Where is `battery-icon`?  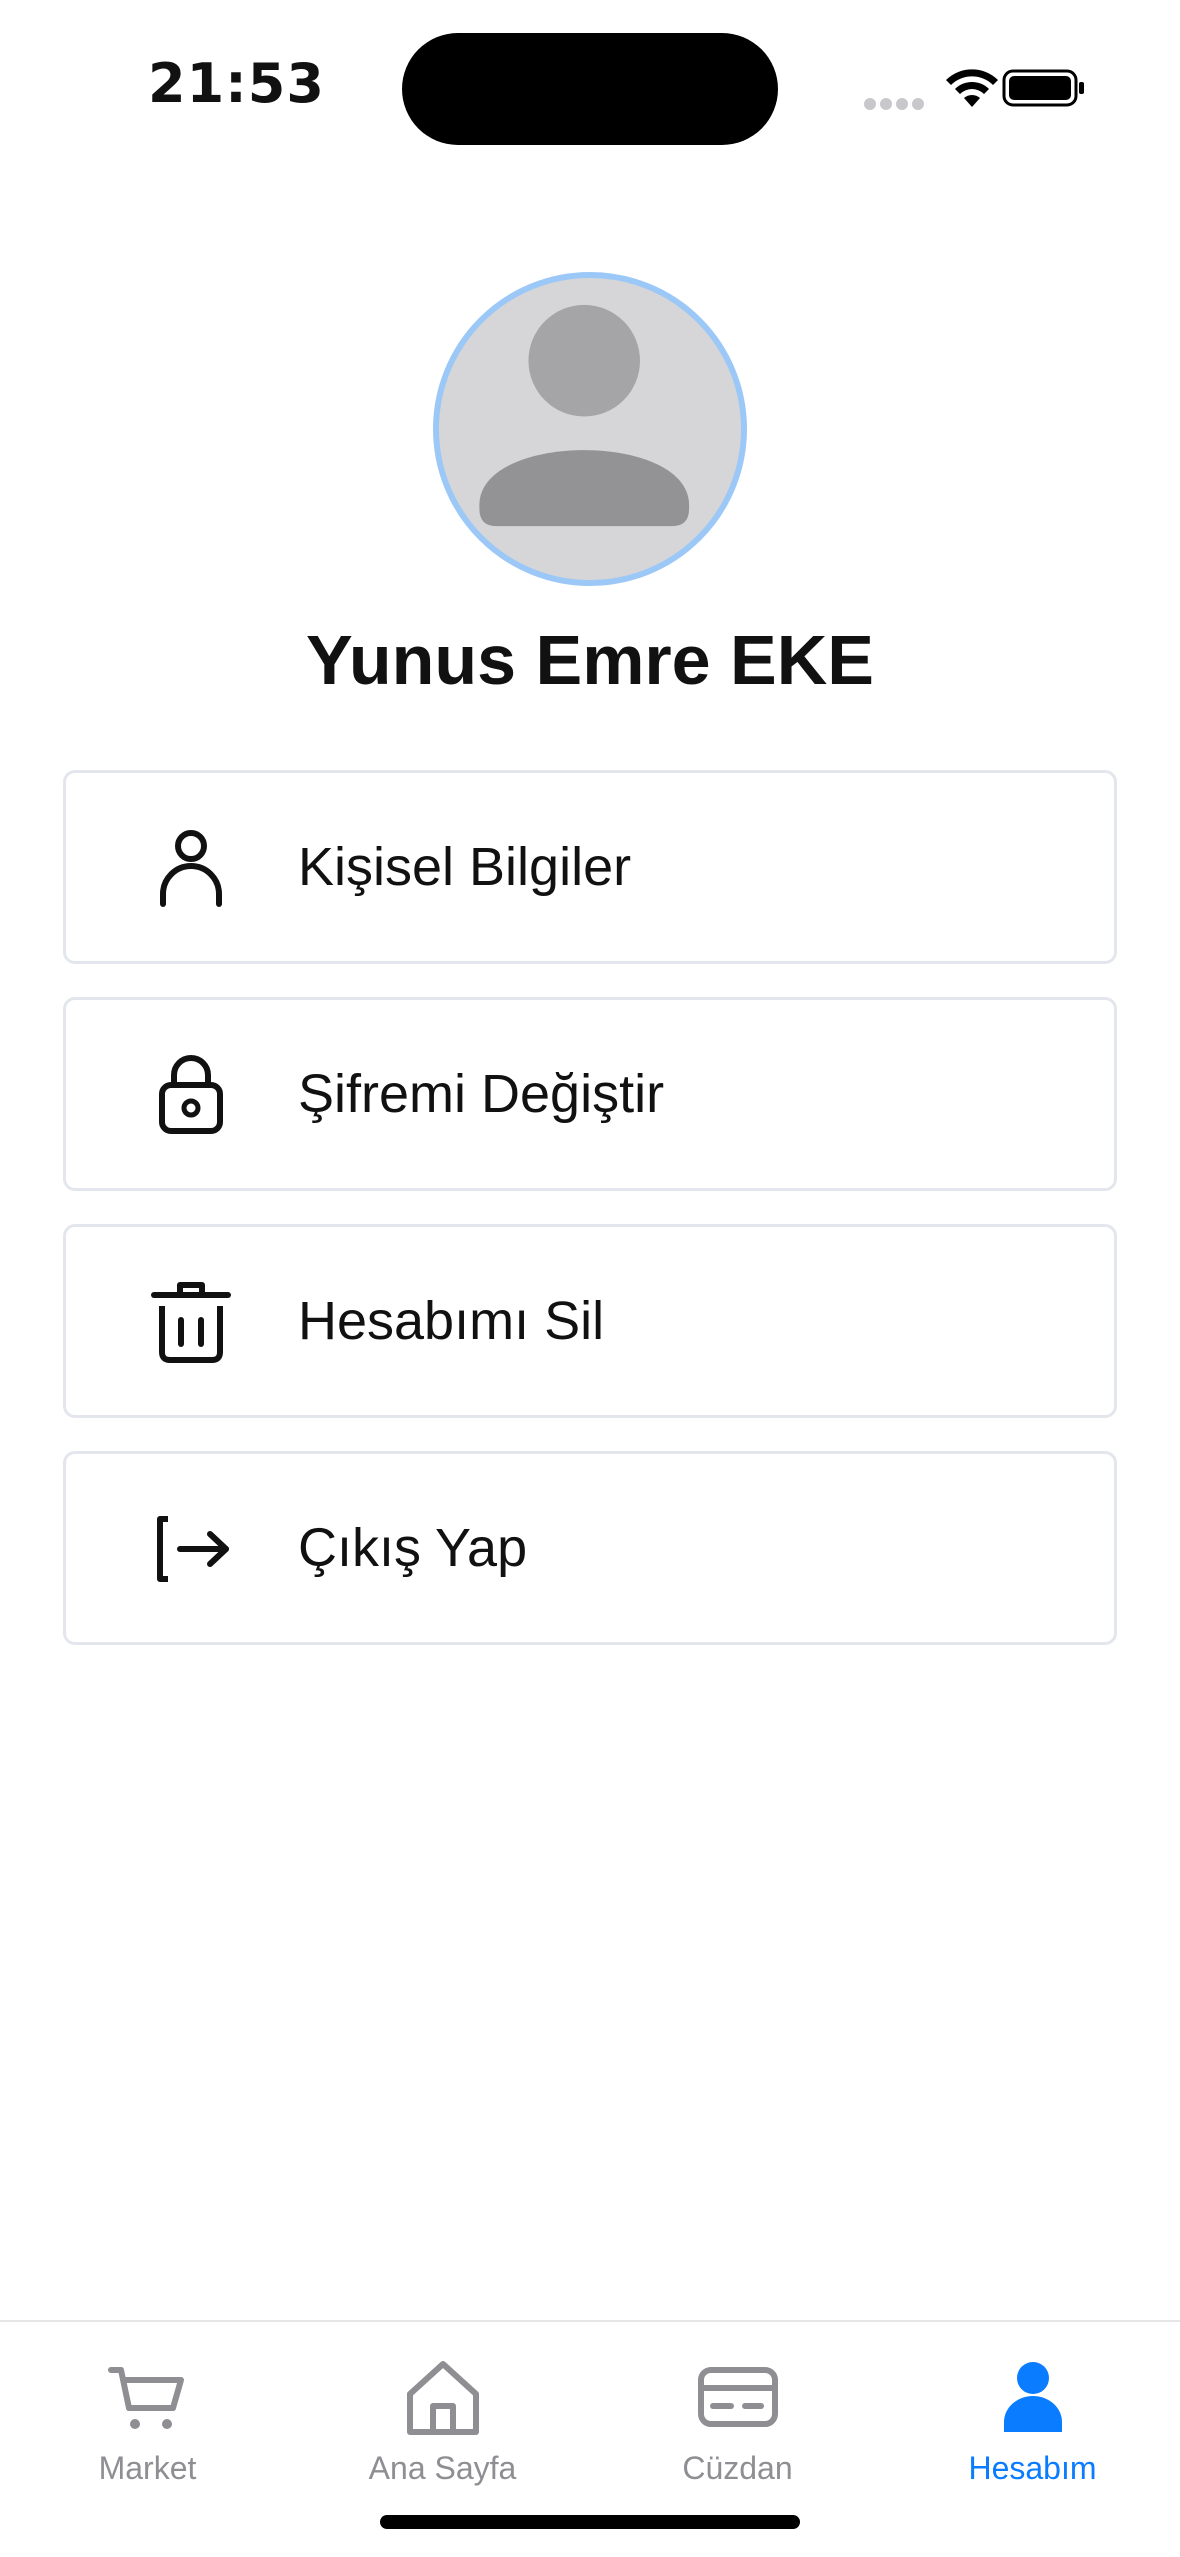
battery-icon is located at coordinates (1044, 88).